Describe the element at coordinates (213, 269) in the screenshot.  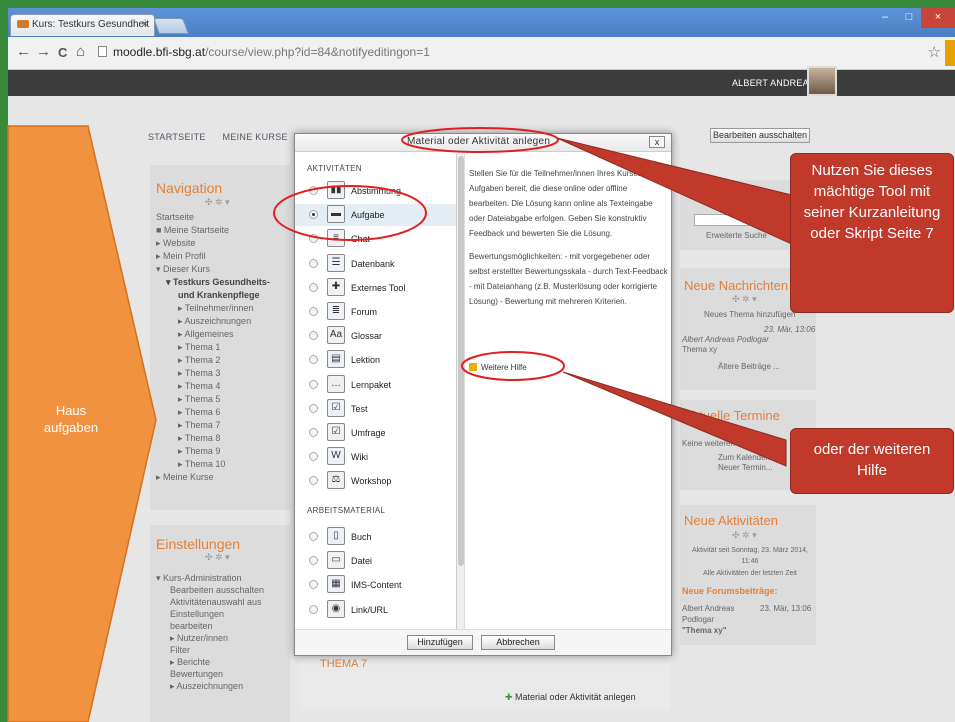
I see `nav-item: ▾ Dieser Kurs` at that location.